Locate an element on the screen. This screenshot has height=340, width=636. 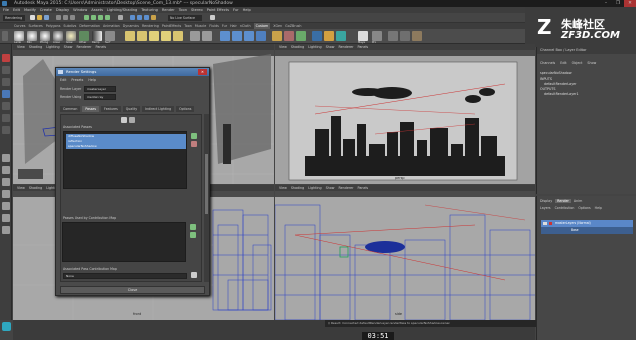
layout-hypershade-icon is located at coordinates (6, 218).